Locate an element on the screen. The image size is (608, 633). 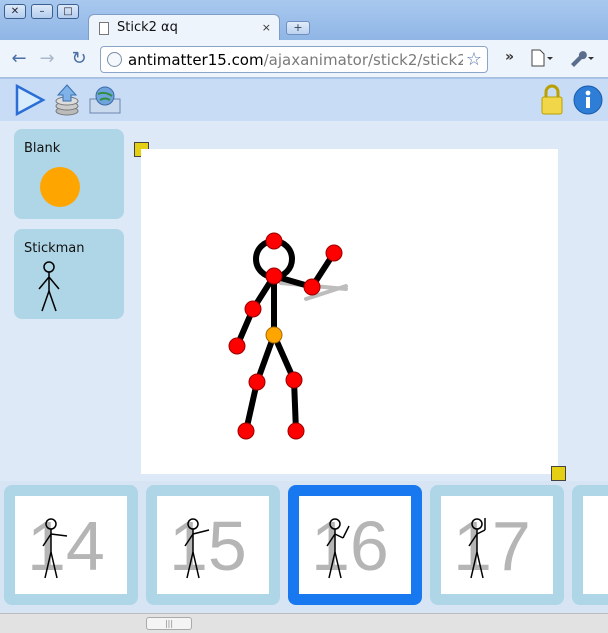
joint-neck is located at coordinates (274, 276).